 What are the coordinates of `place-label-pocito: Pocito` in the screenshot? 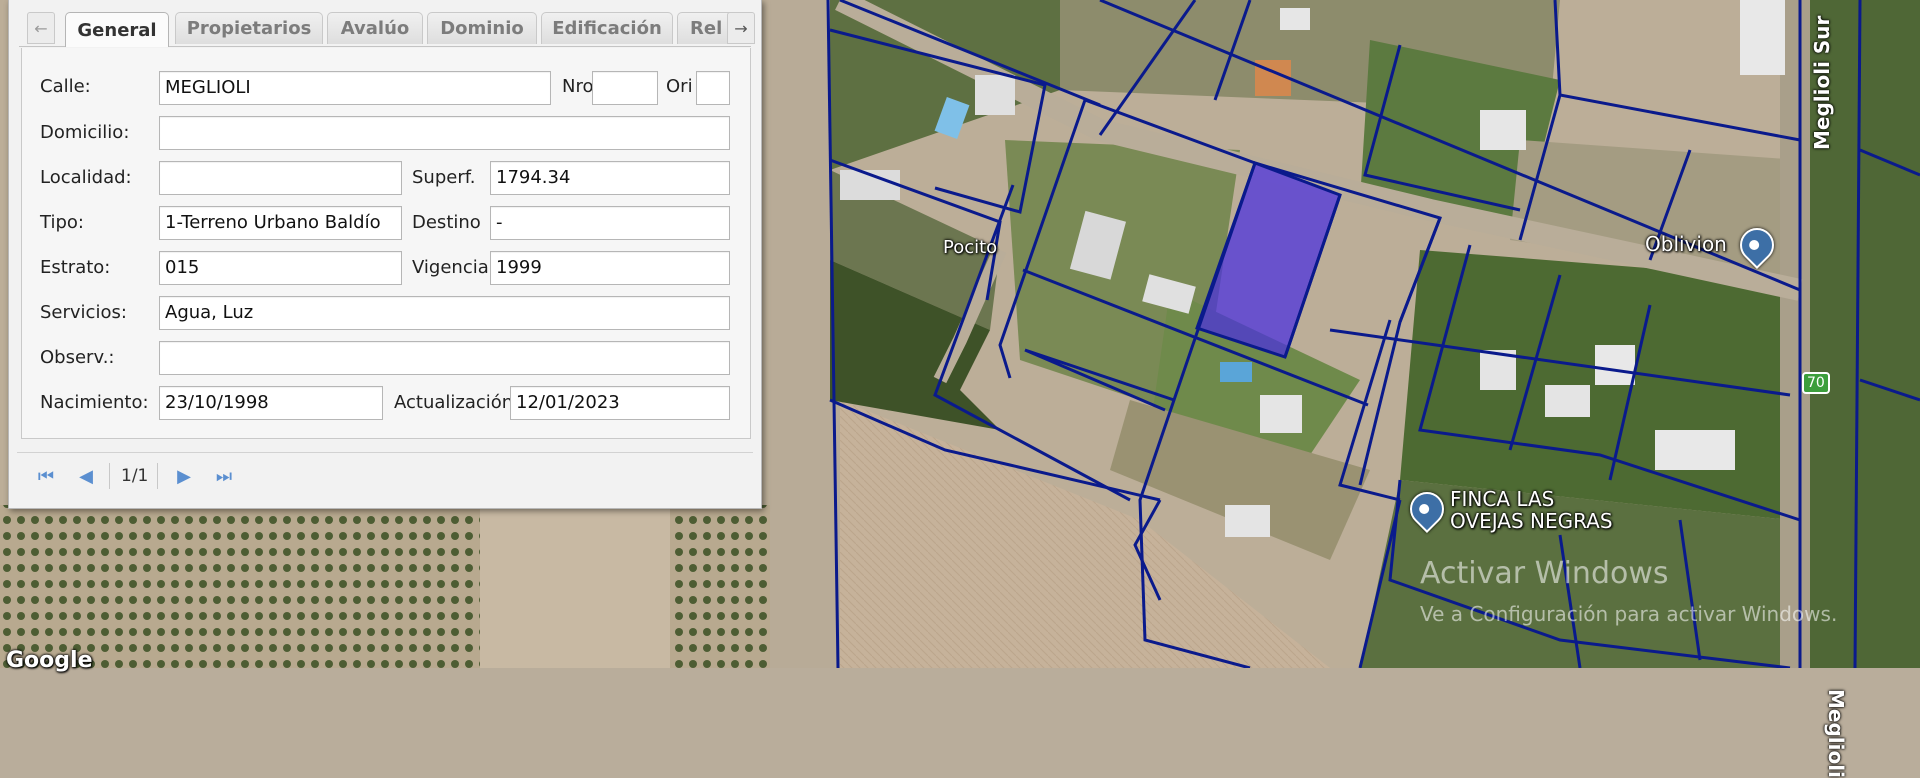 It's located at (970, 247).